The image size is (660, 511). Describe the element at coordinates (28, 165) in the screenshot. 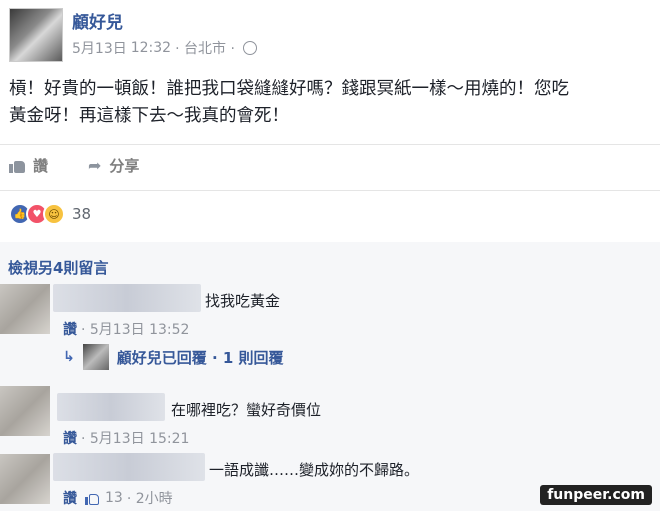

I see `like-button: 讚` at that location.